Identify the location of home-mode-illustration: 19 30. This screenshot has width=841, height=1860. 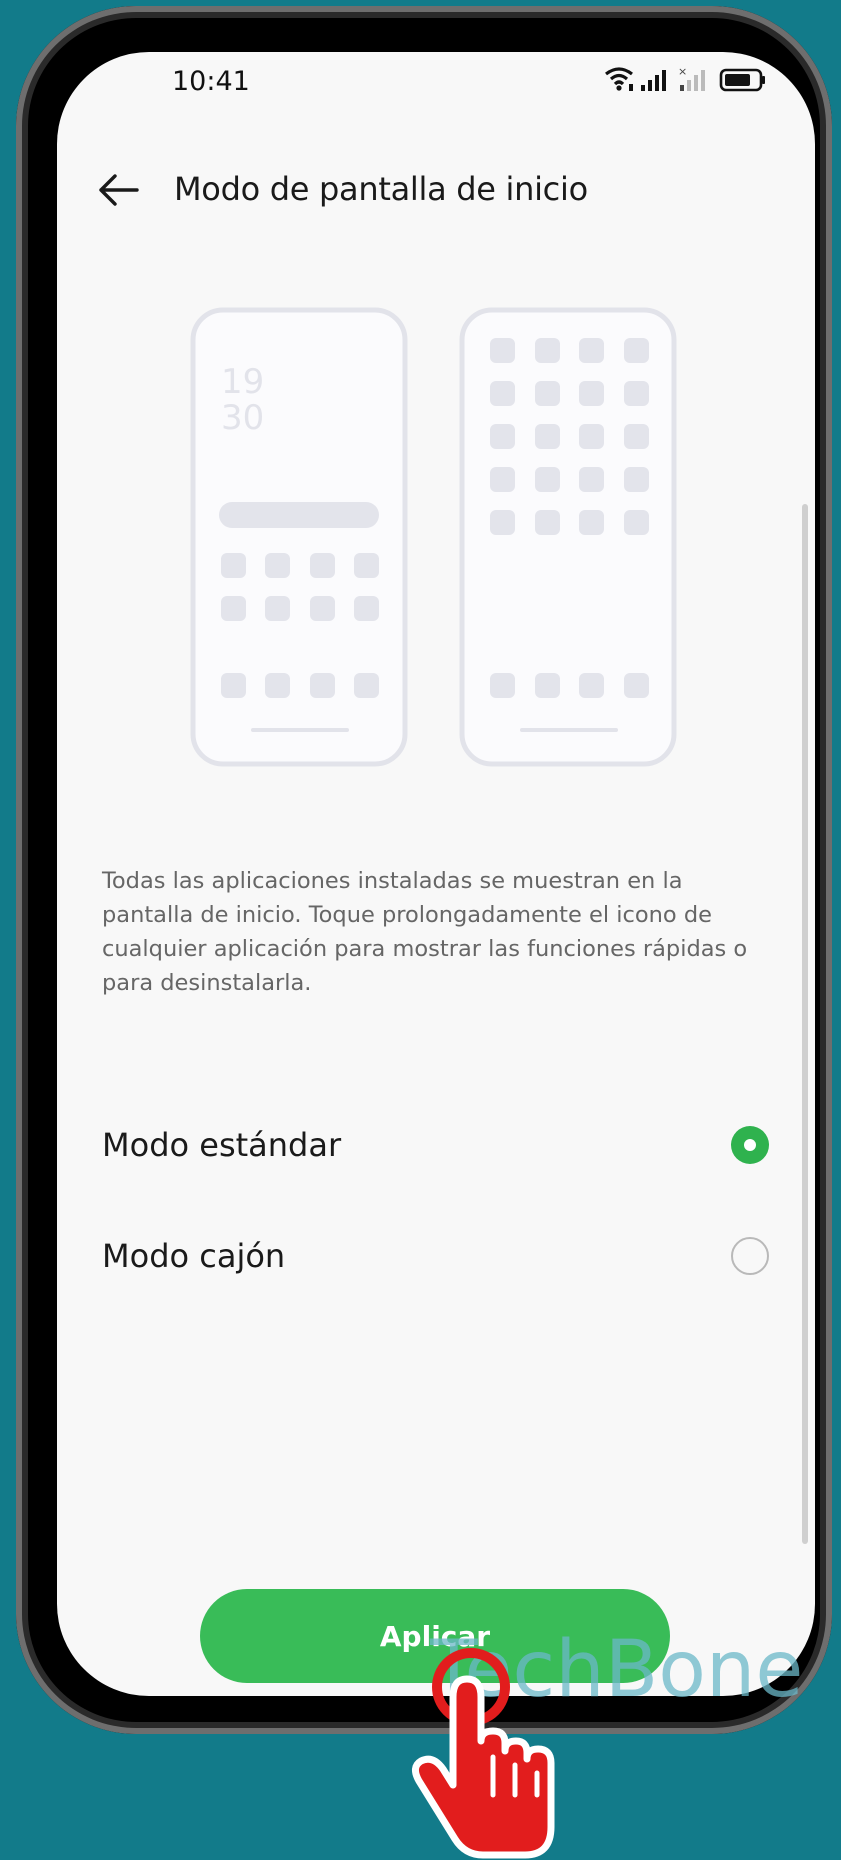
(433, 537).